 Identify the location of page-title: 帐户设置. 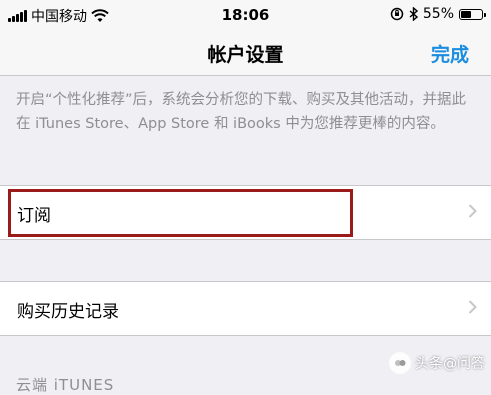
(245, 55).